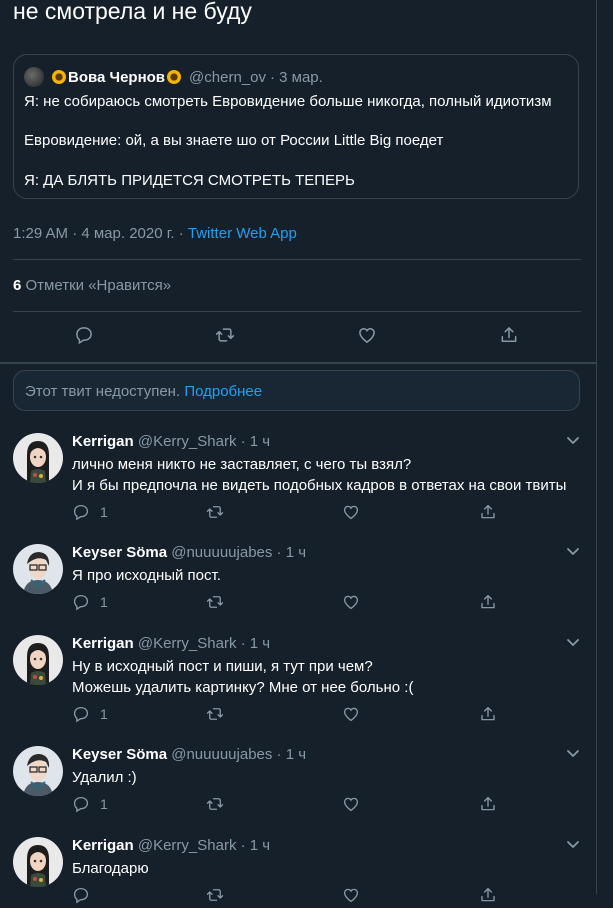 Image resolution: width=613 pixels, height=908 pixels. Describe the element at coordinates (105, 391) in the screenshot. I see `unavailable-text: Этот твит недоступен.` at that location.